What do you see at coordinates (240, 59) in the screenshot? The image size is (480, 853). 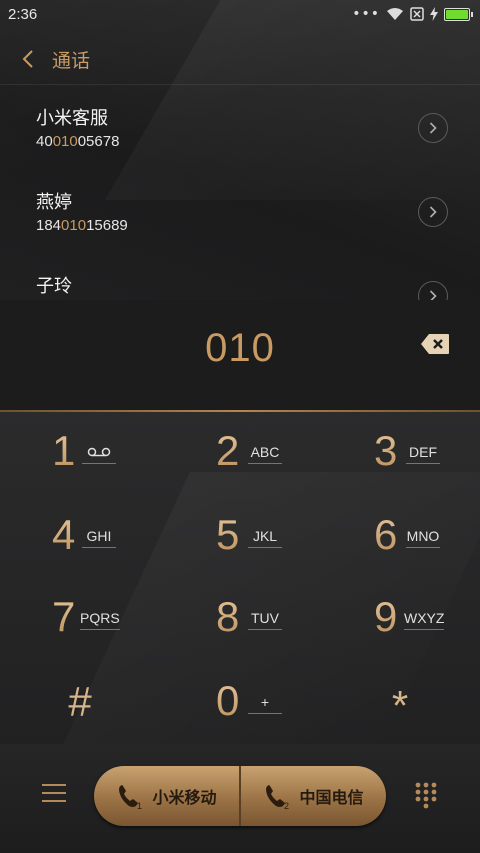 I see `header: 通话` at bounding box center [240, 59].